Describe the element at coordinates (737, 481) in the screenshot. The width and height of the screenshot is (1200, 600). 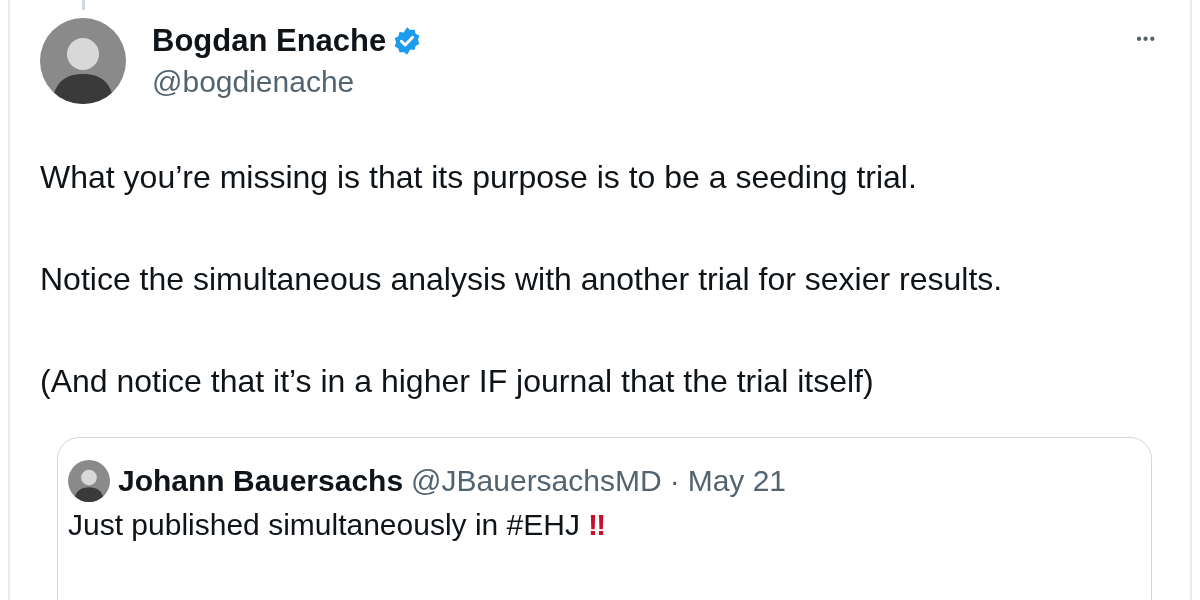
I see `quoted-date: May 21` at that location.